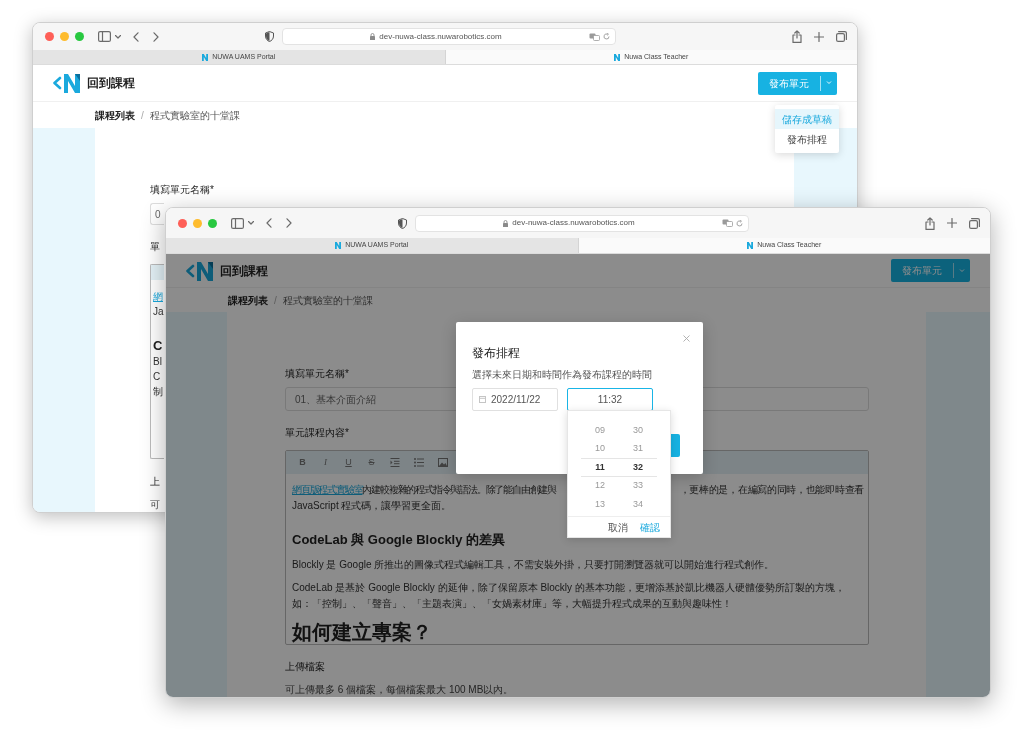  I want to click on time-option: 33, so click(638, 485).